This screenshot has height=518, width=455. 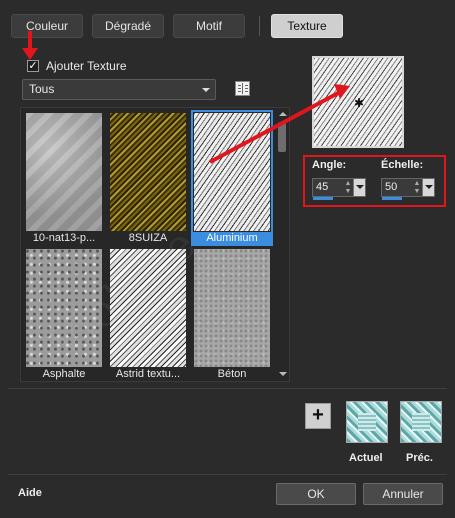 I want to click on selection-frame, so click(x=232, y=178).